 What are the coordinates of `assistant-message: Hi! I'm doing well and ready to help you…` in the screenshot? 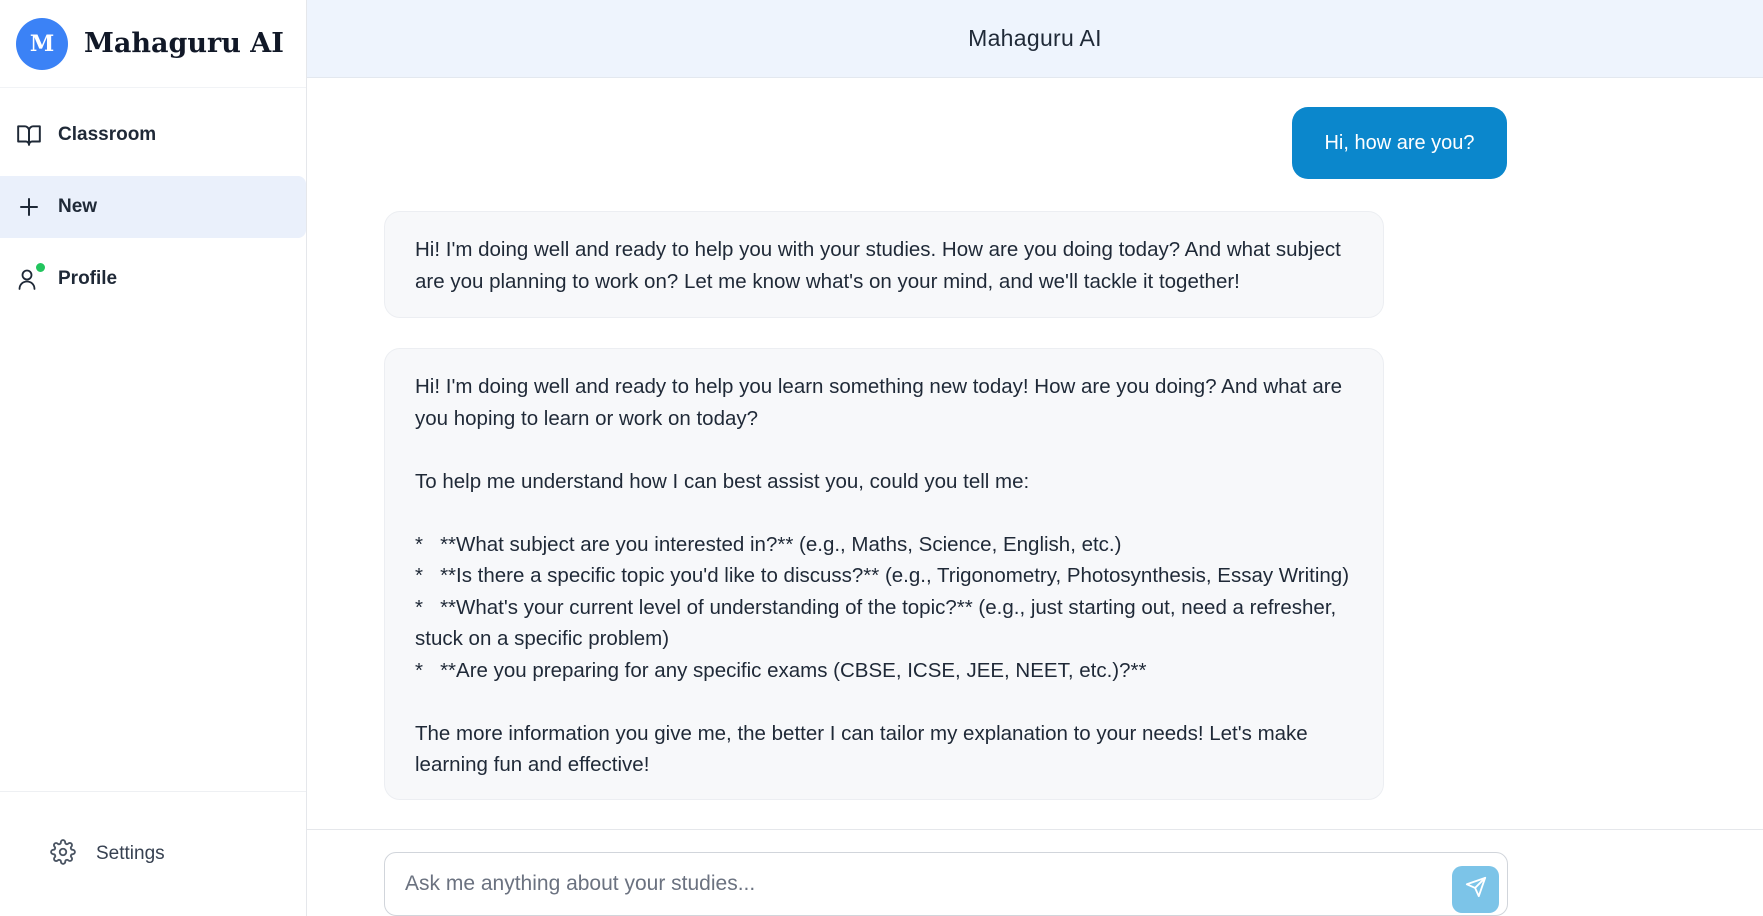 It's located at (884, 264).